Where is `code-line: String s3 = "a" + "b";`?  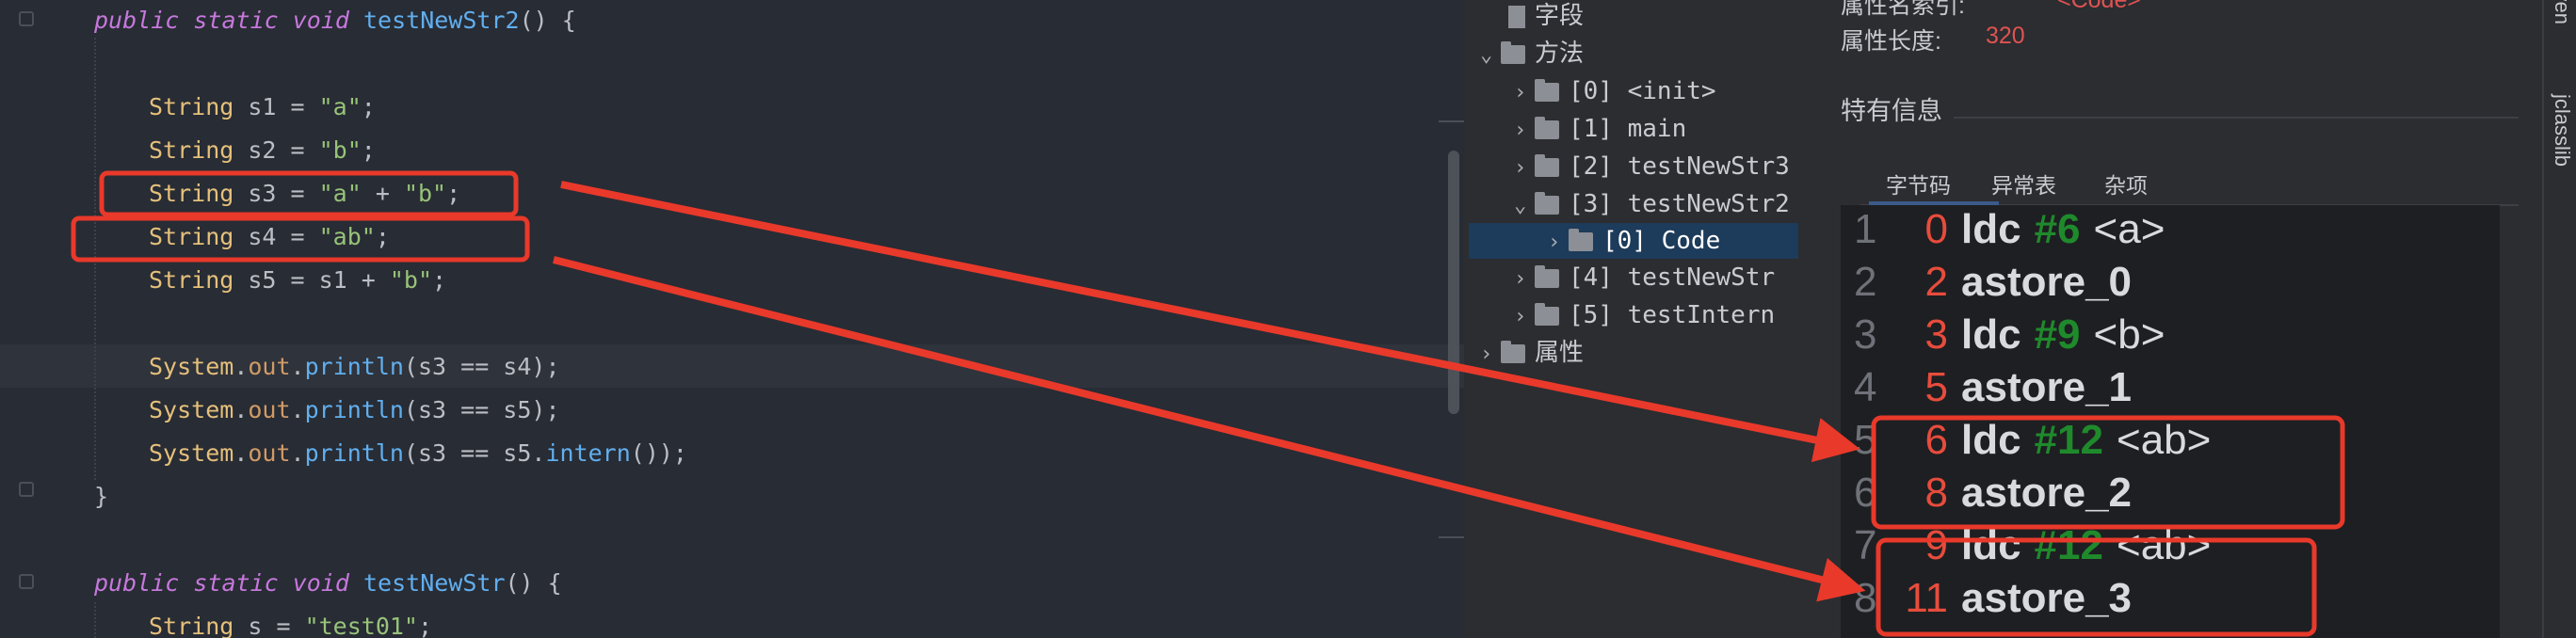 code-line: String s3 = "a" + "b"; is located at coordinates (304, 193).